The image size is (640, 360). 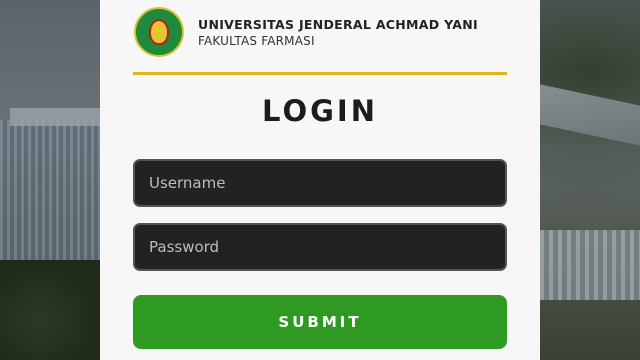 I want to click on password-input, so click(x=320, y=247).